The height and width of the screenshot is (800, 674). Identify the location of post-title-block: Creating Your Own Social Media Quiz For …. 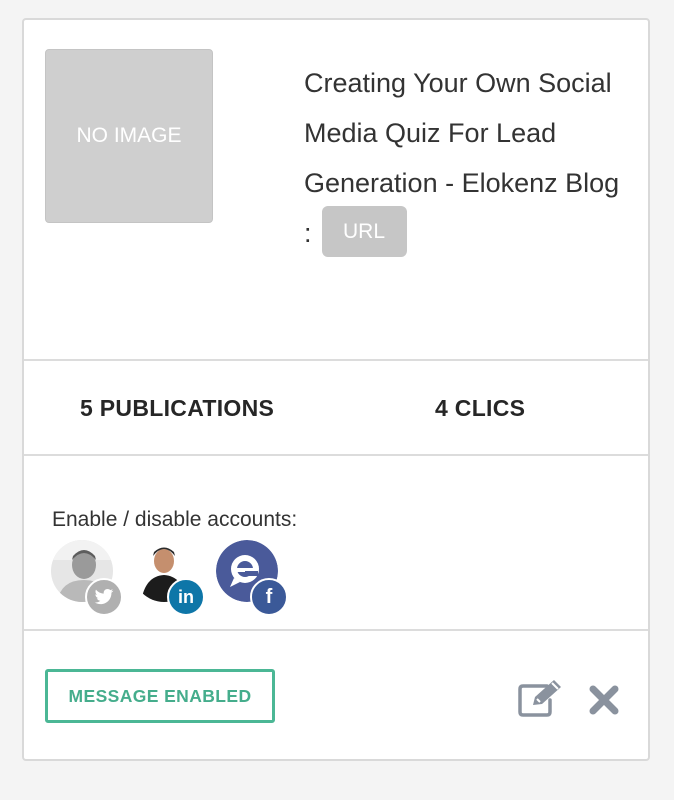
(464, 158).